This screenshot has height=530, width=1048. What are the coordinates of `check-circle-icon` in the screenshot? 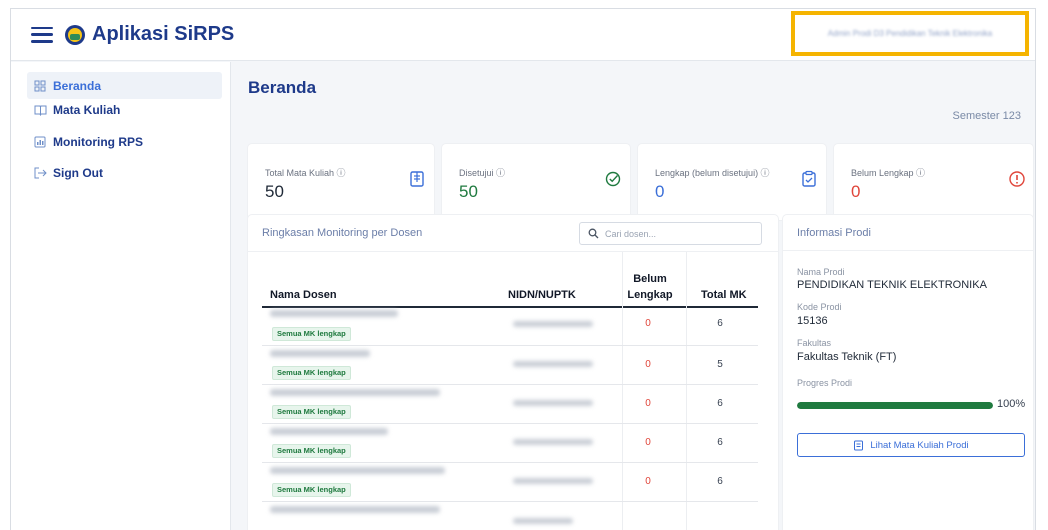 It's located at (613, 179).